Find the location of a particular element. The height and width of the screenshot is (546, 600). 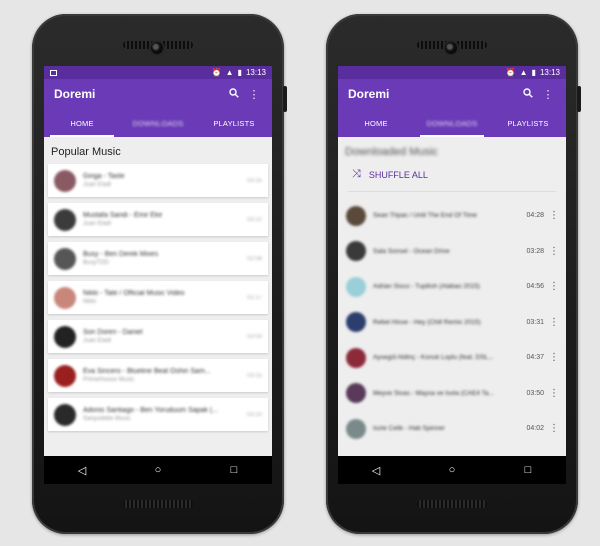

power-button is located at coordinates (285, 99).